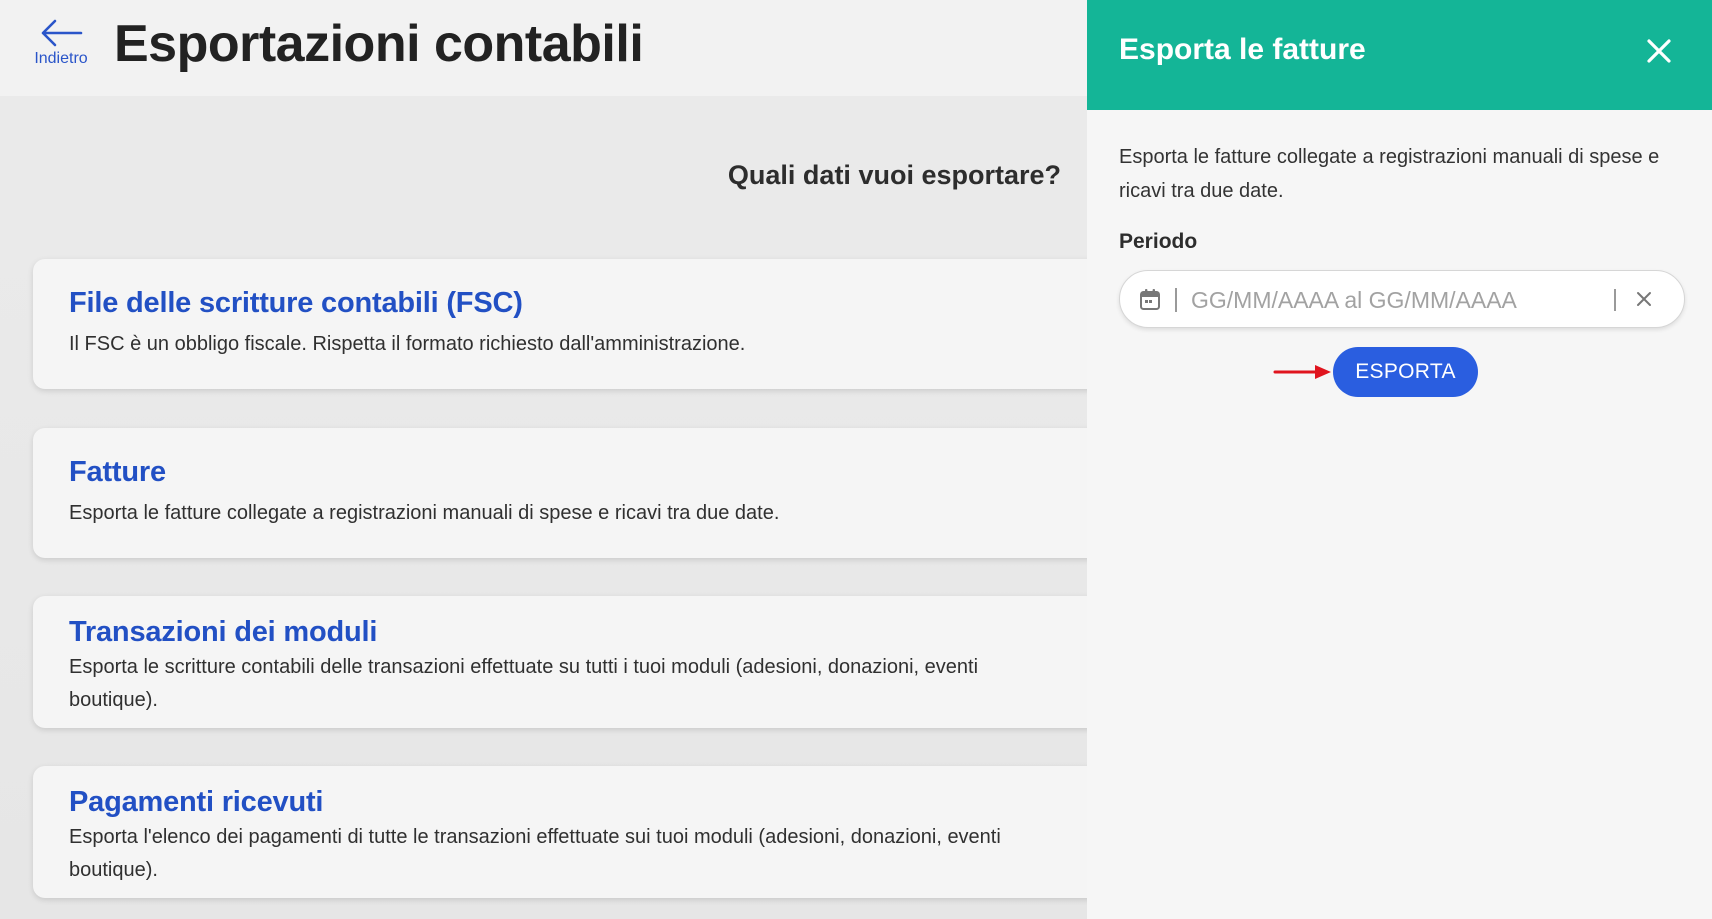  What do you see at coordinates (223, 632) in the screenshot?
I see `card-title: Transazioni dei moduli` at bounding box center [223, 632].